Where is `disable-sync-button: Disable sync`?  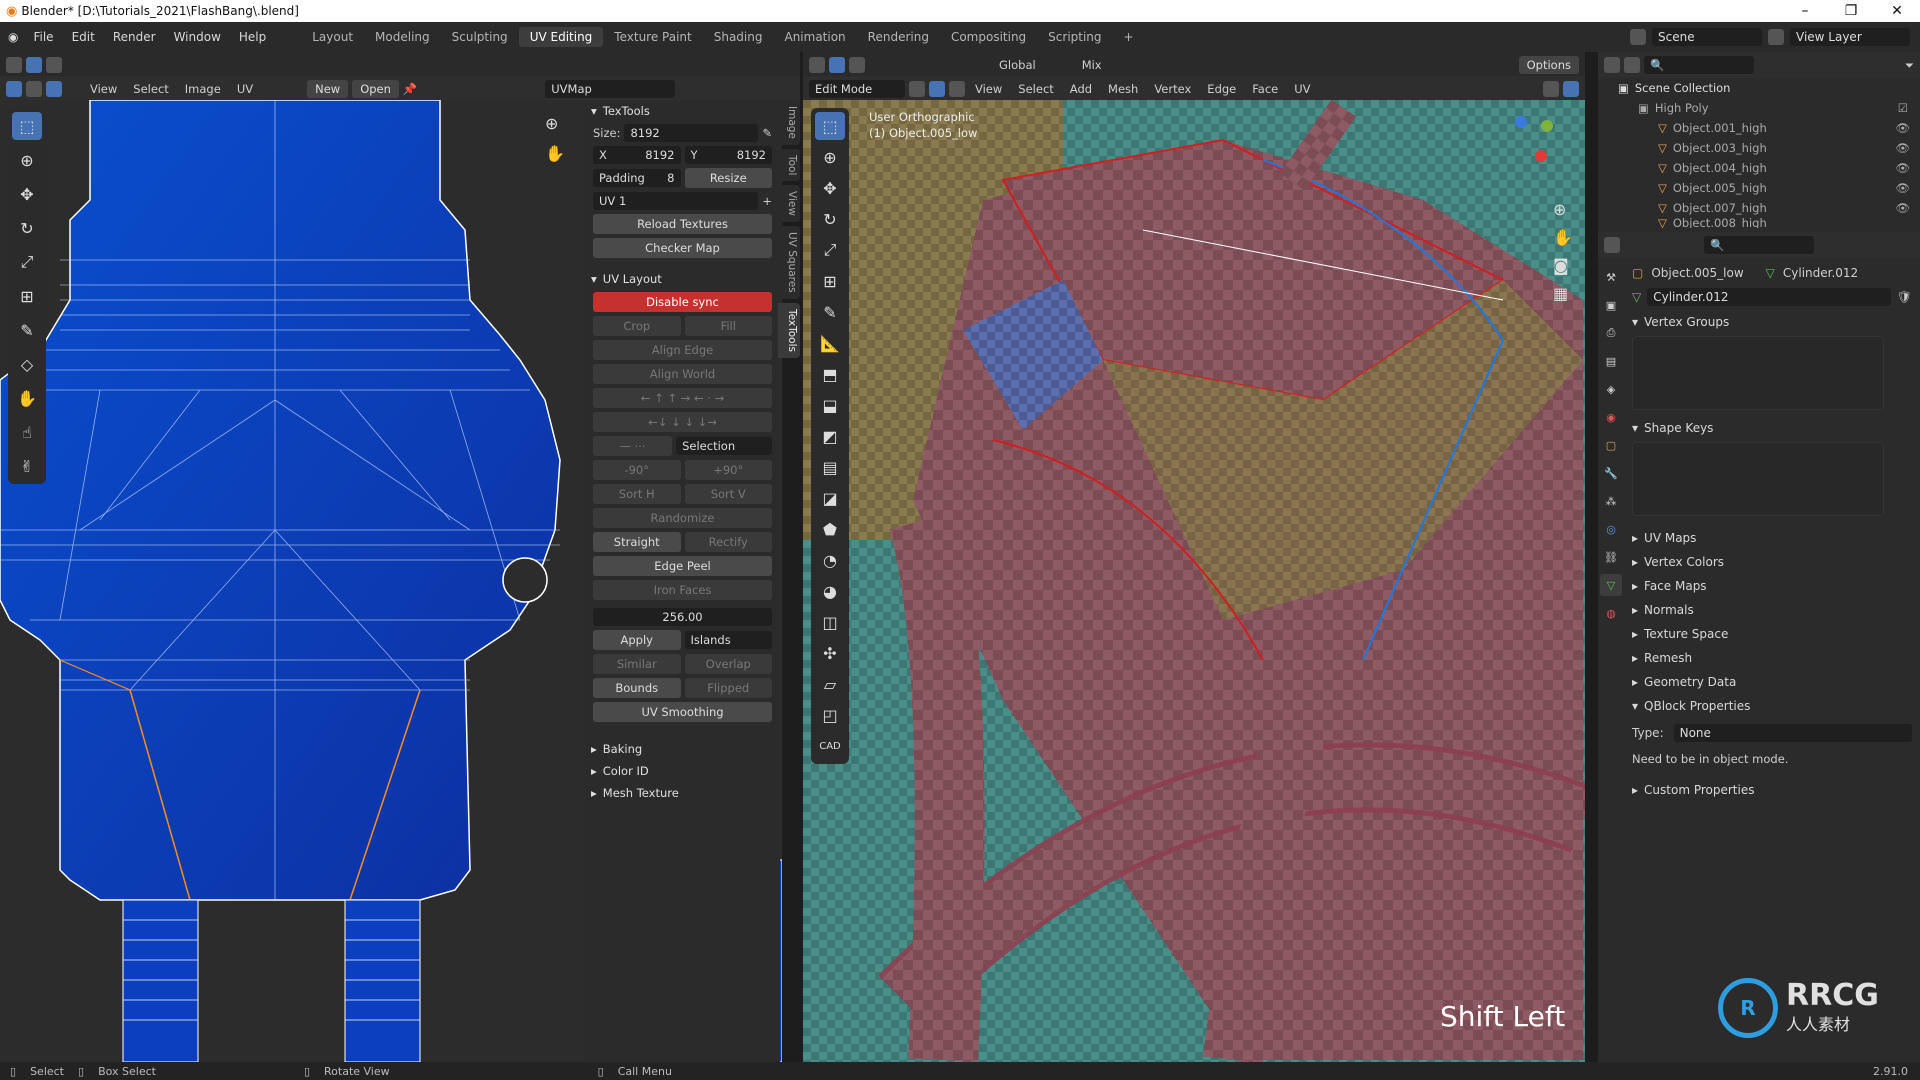 disable-sync-button: Disable sync is located at coordinates (682, 302).